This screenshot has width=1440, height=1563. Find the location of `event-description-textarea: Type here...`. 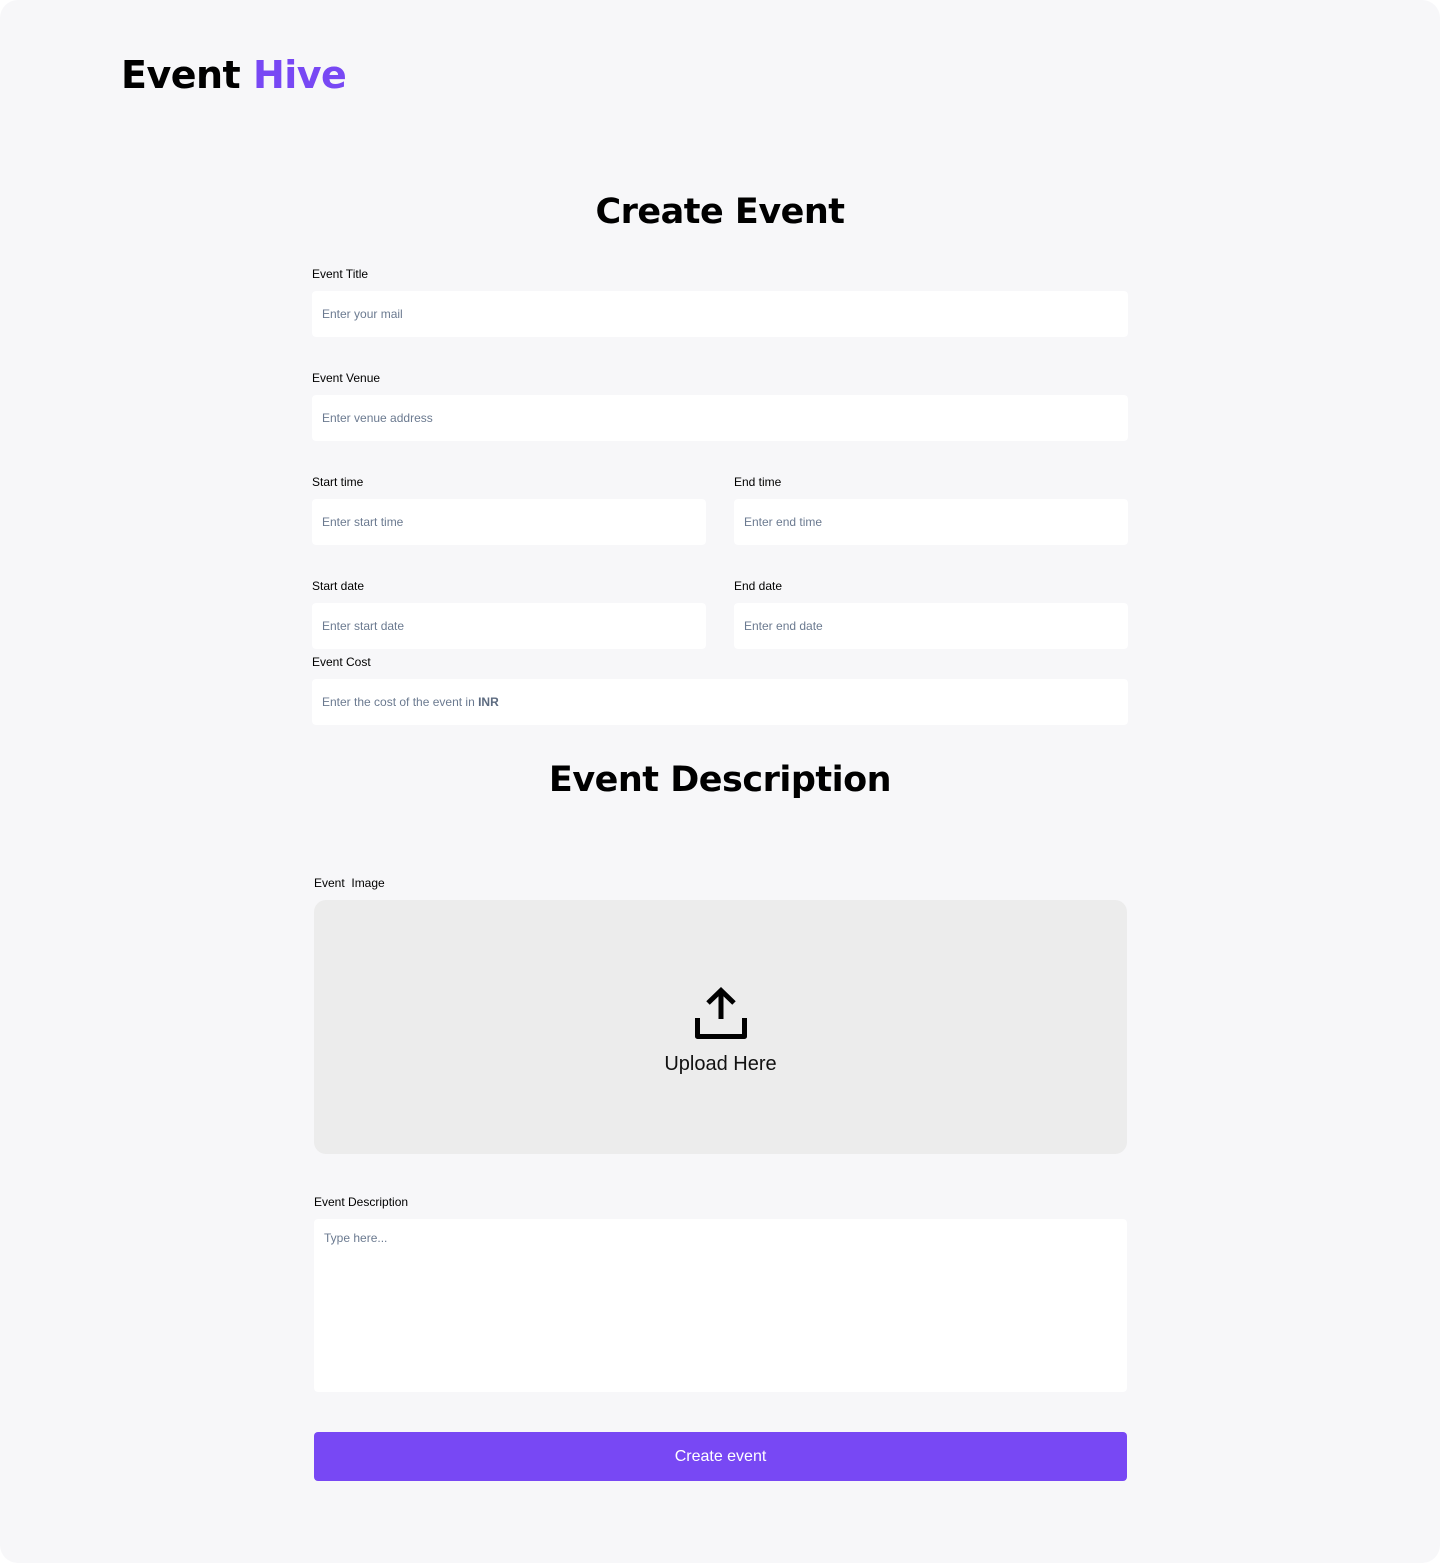

event-description-textarea: Type here... is located at coordinates (720, 1305).